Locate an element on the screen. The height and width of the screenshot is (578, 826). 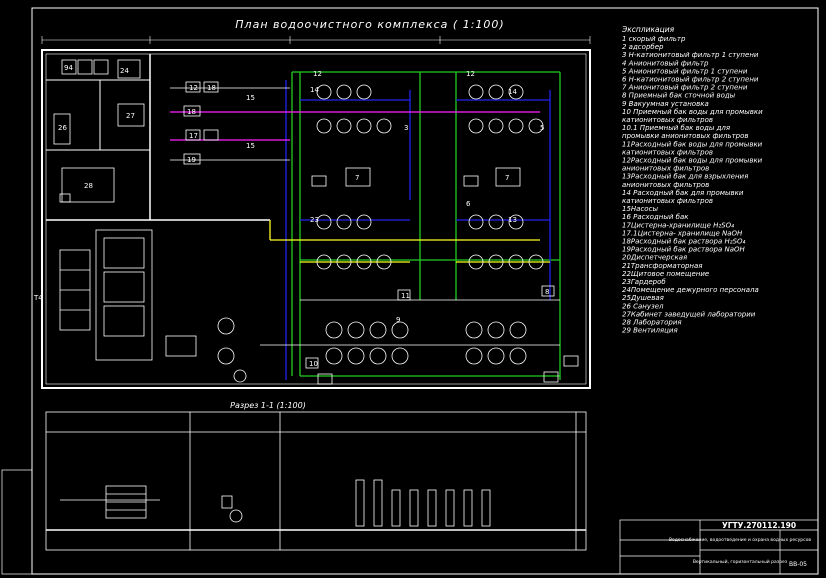
label-6: 6 is located at coordinates (468, 204).